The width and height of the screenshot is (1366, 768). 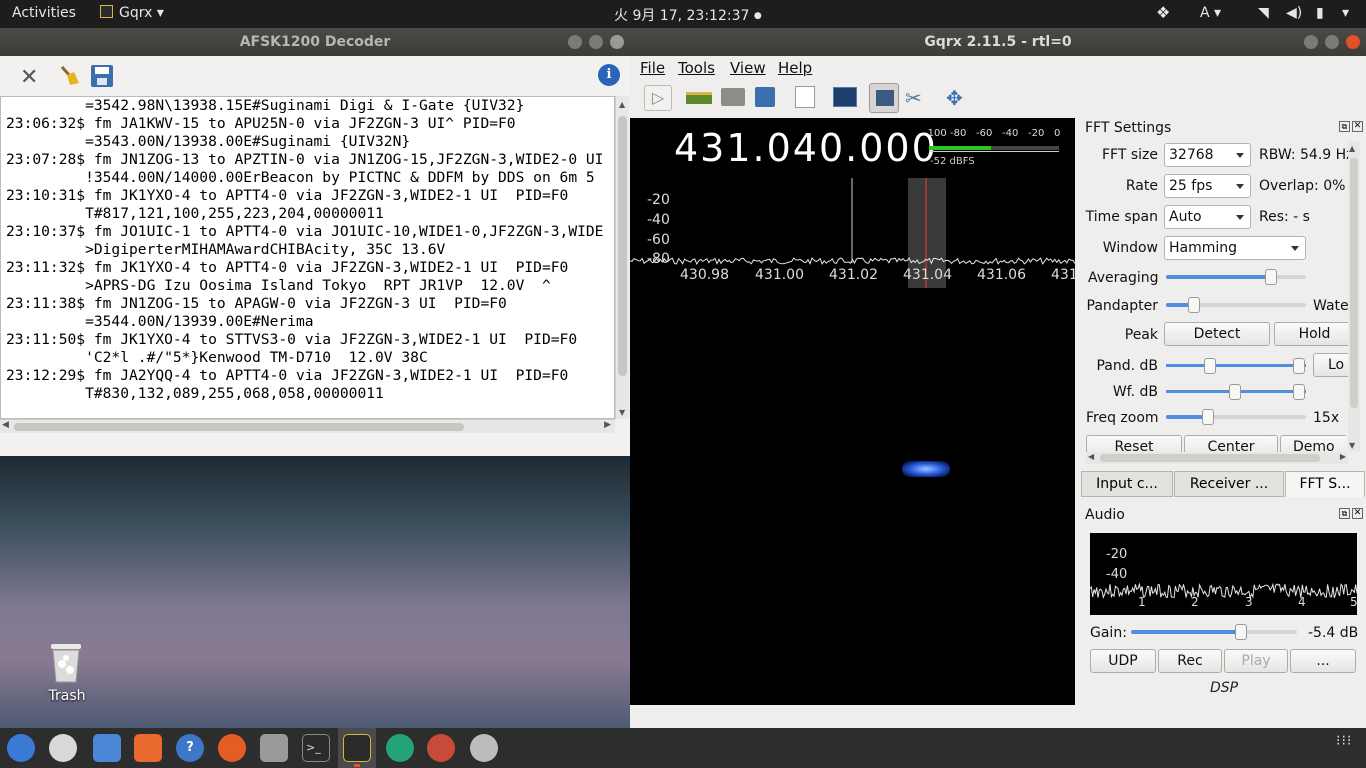 I want to click on audio-gain-slider, so click(x=1214, y=632).